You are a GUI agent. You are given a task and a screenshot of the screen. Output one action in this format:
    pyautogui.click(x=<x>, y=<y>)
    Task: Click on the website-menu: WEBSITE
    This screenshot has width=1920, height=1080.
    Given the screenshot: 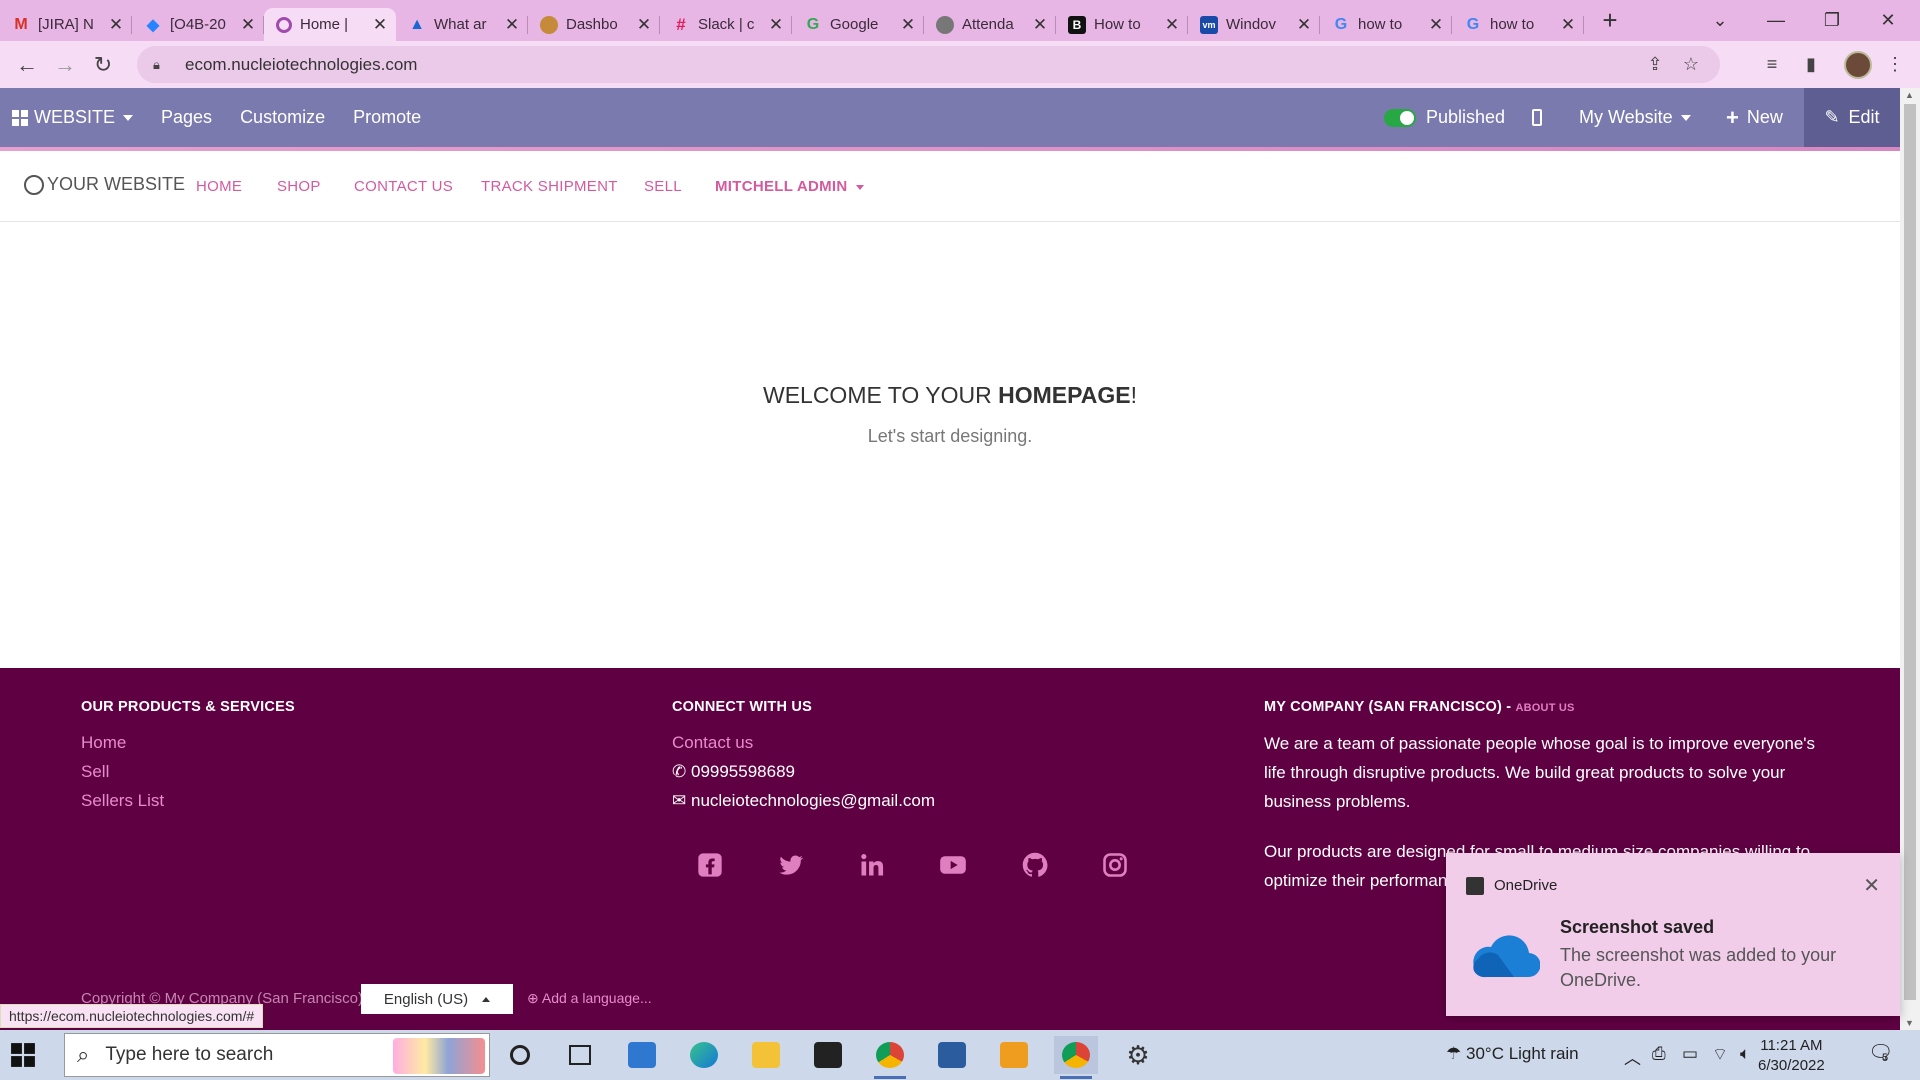 What is the action you would take?
    pyautogui.click(x=73, y=117)
    